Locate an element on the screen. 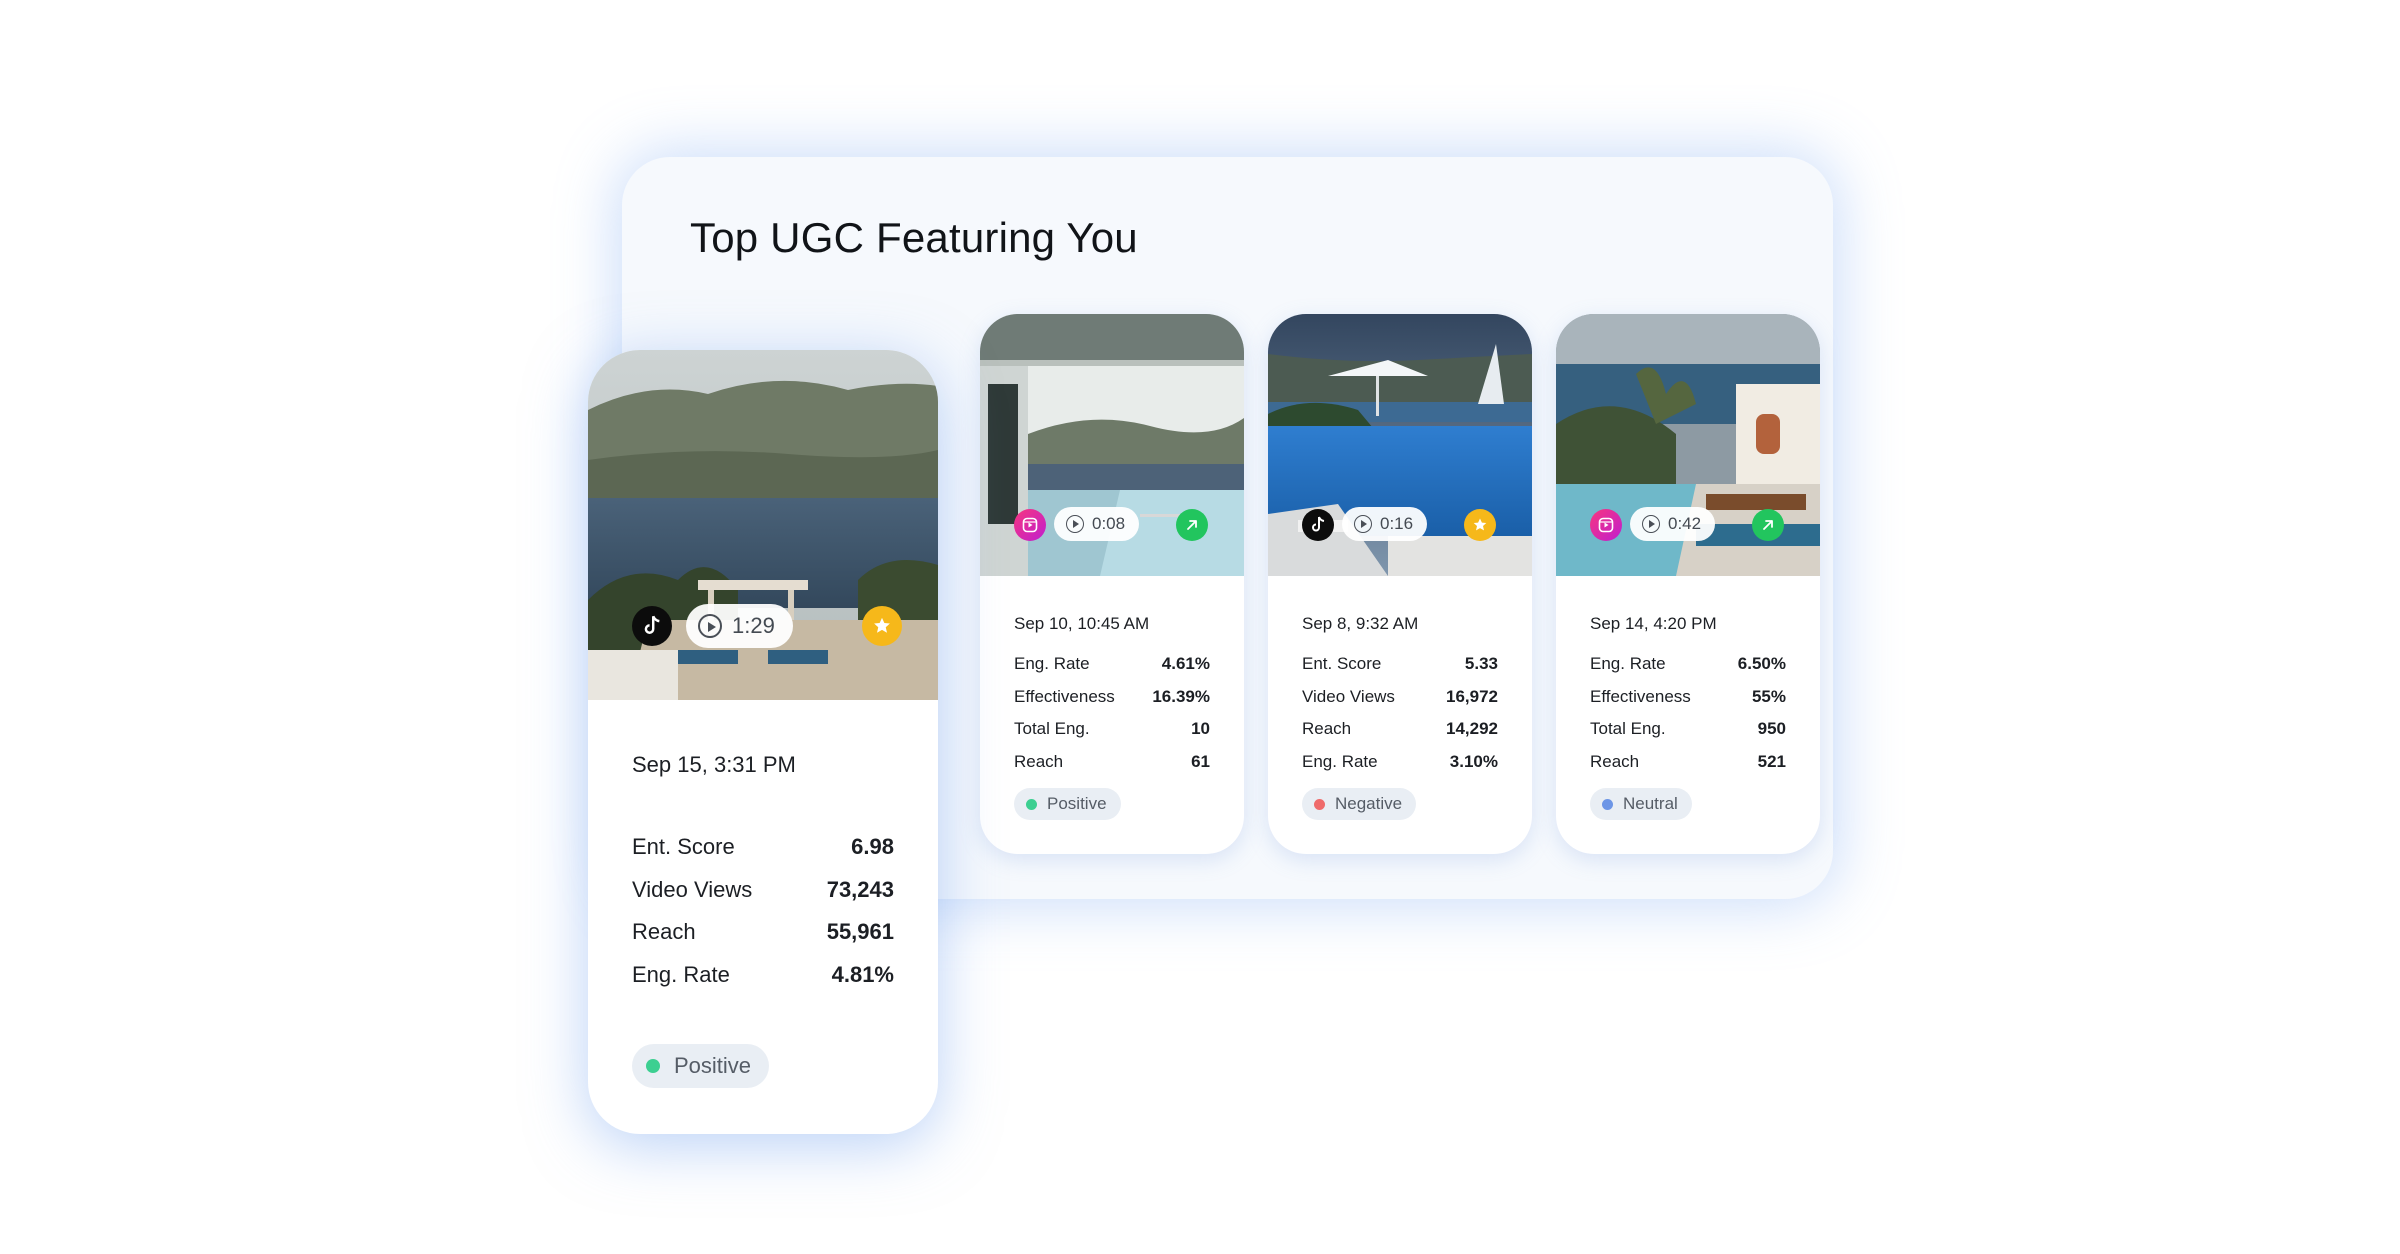 The width and height of the screenshot is (2400, 1254). metric-row: Reach 61 is located at coordinates (1112, 768).